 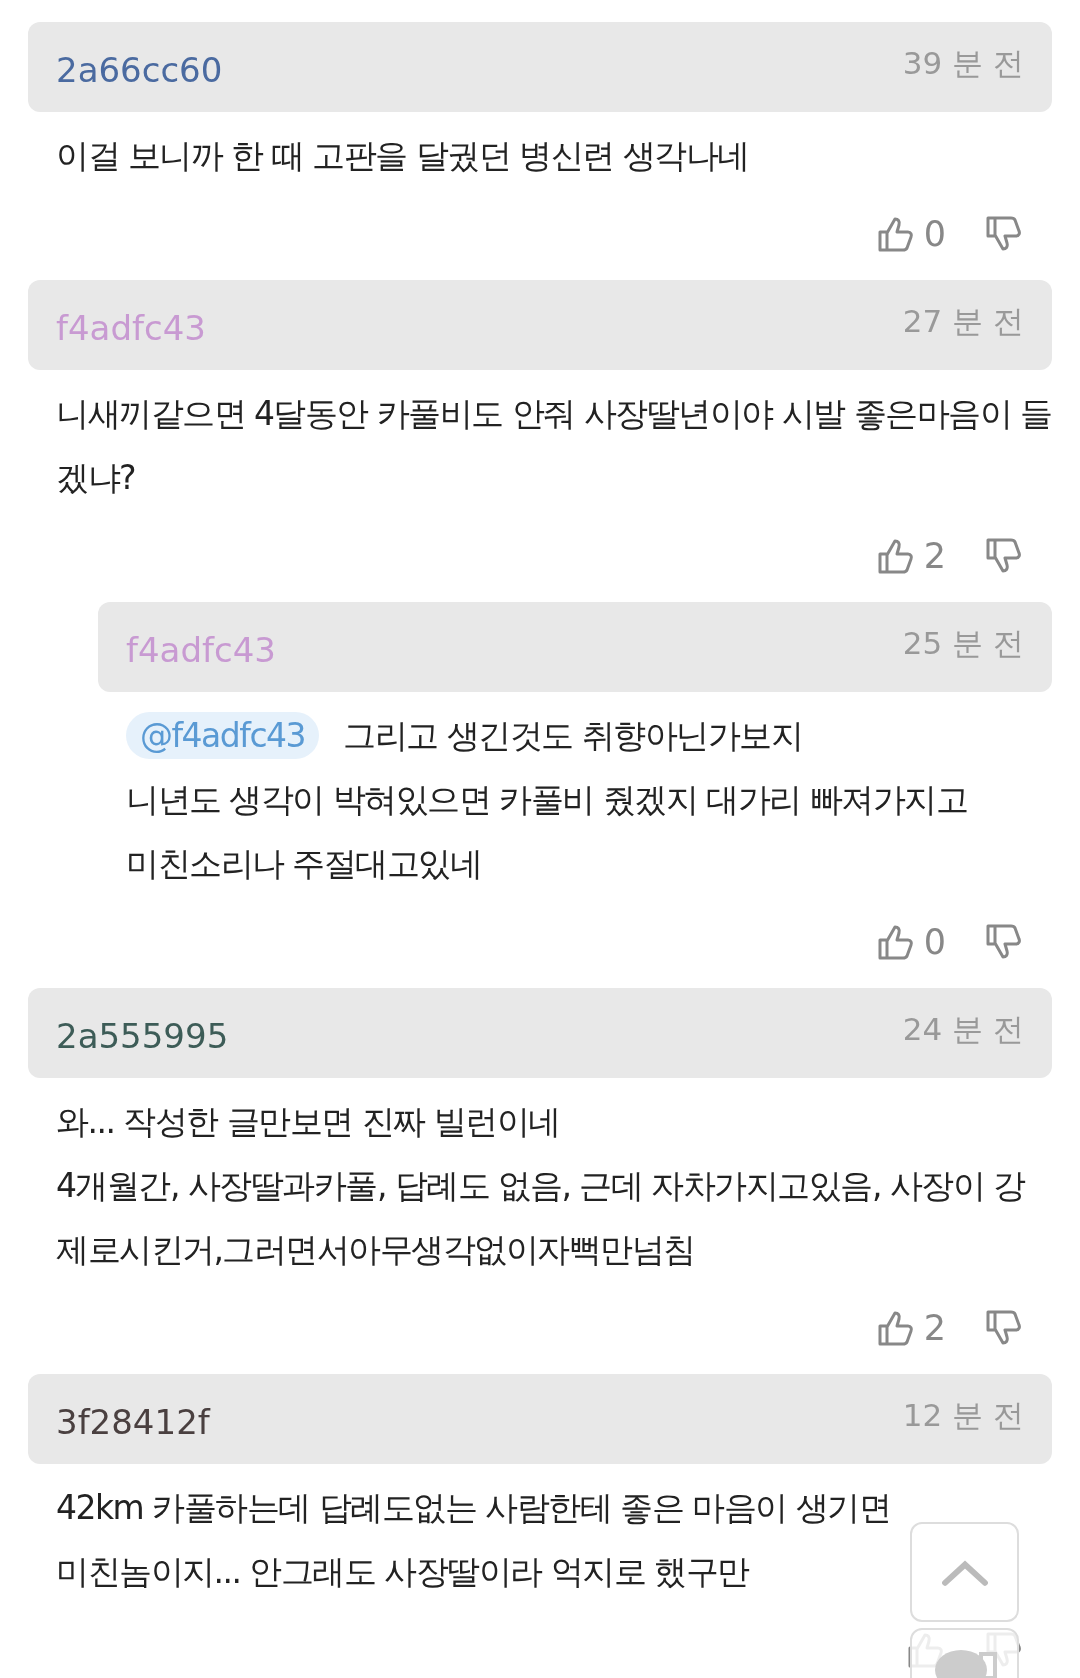 What do you see at coordinates (139, 67) in the screenshot?
I see `author-name: 2a66cc60` at bounding box center [139, 67].